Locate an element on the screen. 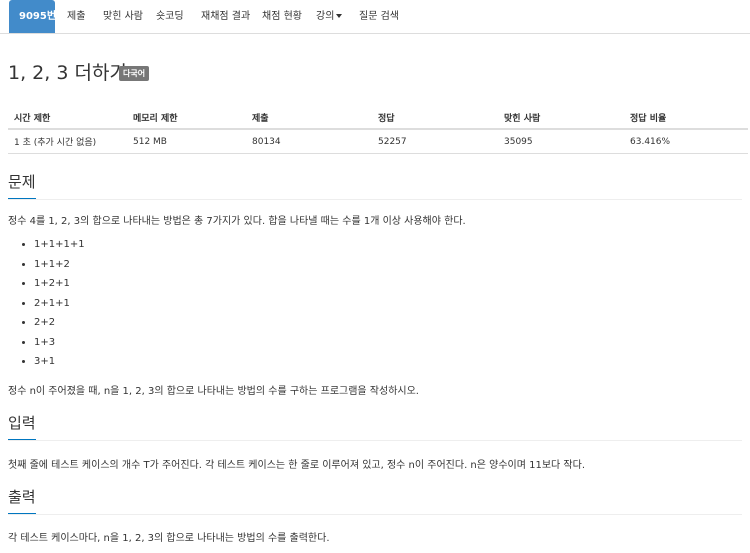  tab-lectures: 강의 is located at coordinates (329, 16).